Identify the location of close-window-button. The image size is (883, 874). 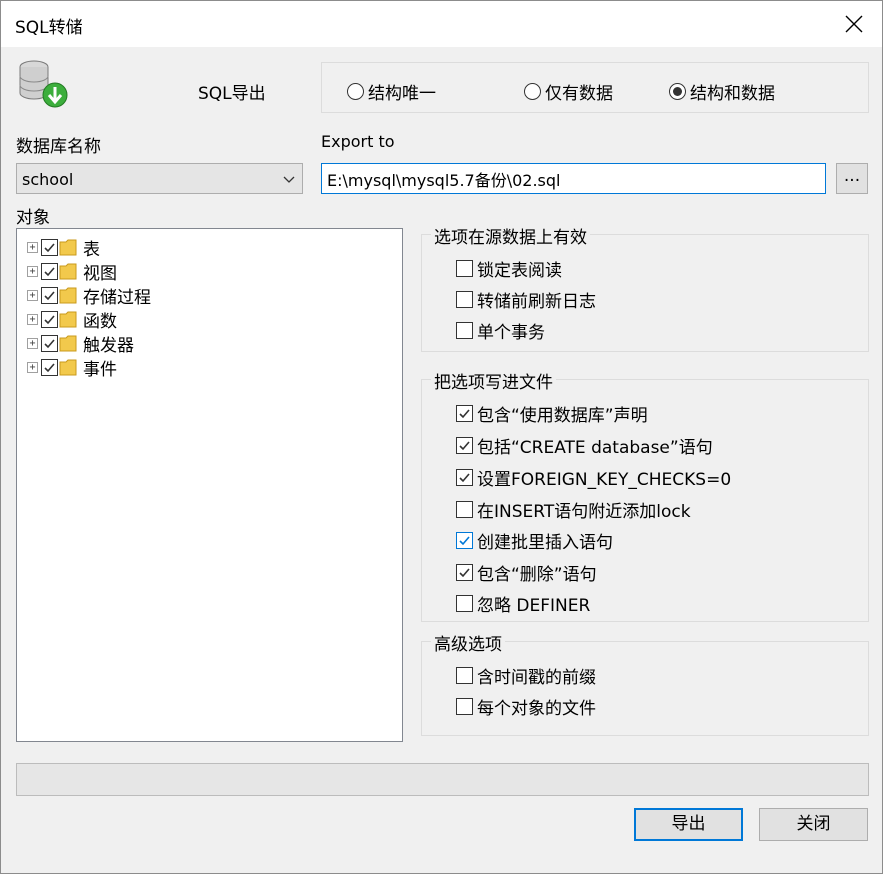
(854, 24).